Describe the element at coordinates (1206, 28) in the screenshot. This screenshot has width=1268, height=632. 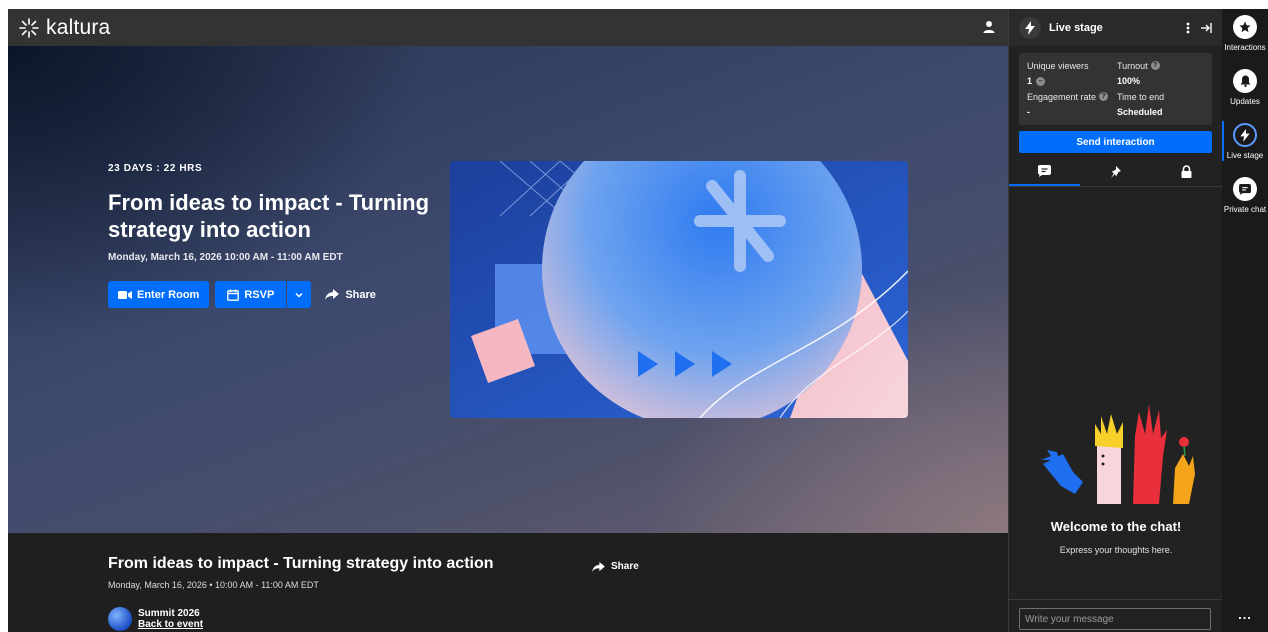
I see `collapse-panel-icon` at that location.